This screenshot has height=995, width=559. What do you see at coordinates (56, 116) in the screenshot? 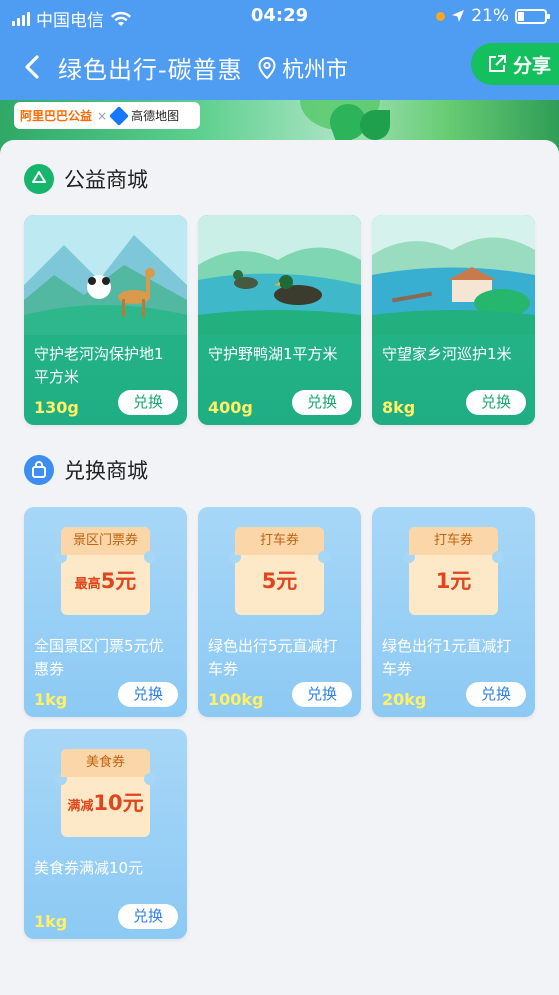
I see `alibaba-philanthropy-logo: 阿里巴巴公益` at bounding box center [56, 116].